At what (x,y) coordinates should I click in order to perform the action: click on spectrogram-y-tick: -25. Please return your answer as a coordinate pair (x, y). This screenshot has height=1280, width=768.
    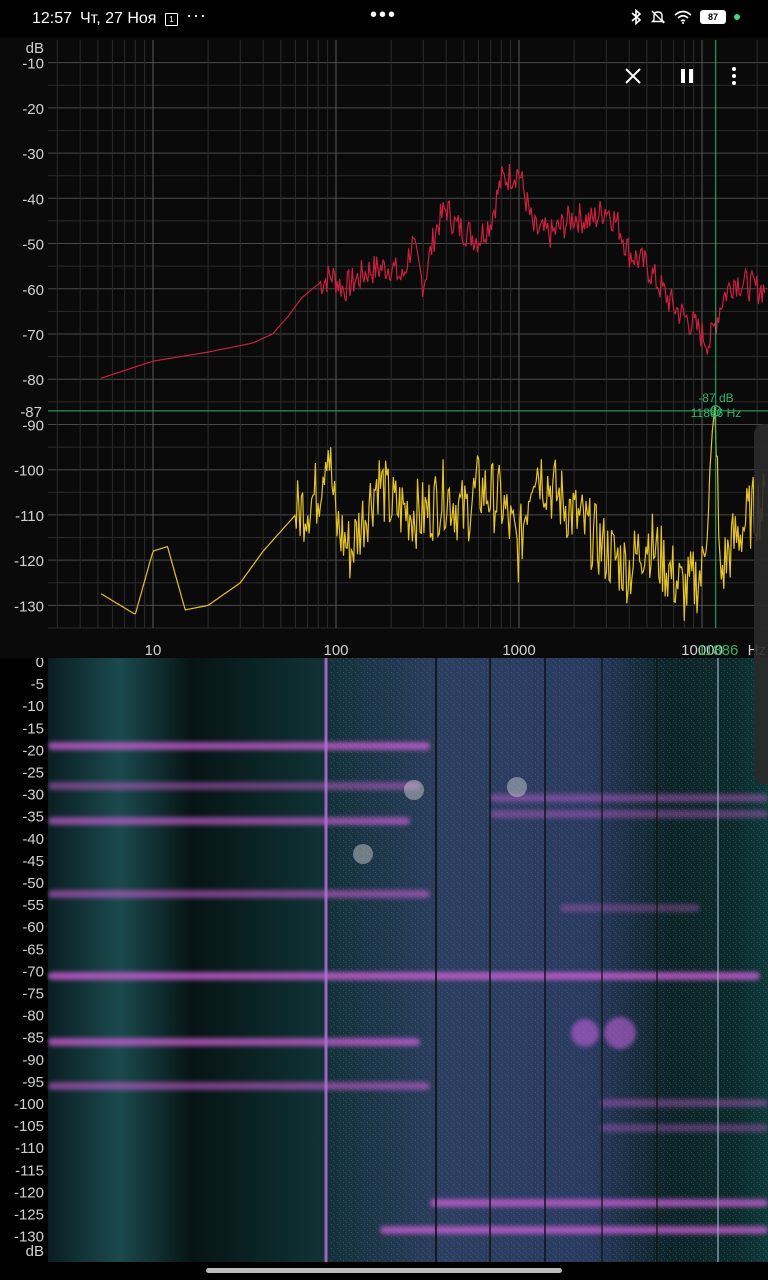
    Looking at the image, I should click on (33, 773).